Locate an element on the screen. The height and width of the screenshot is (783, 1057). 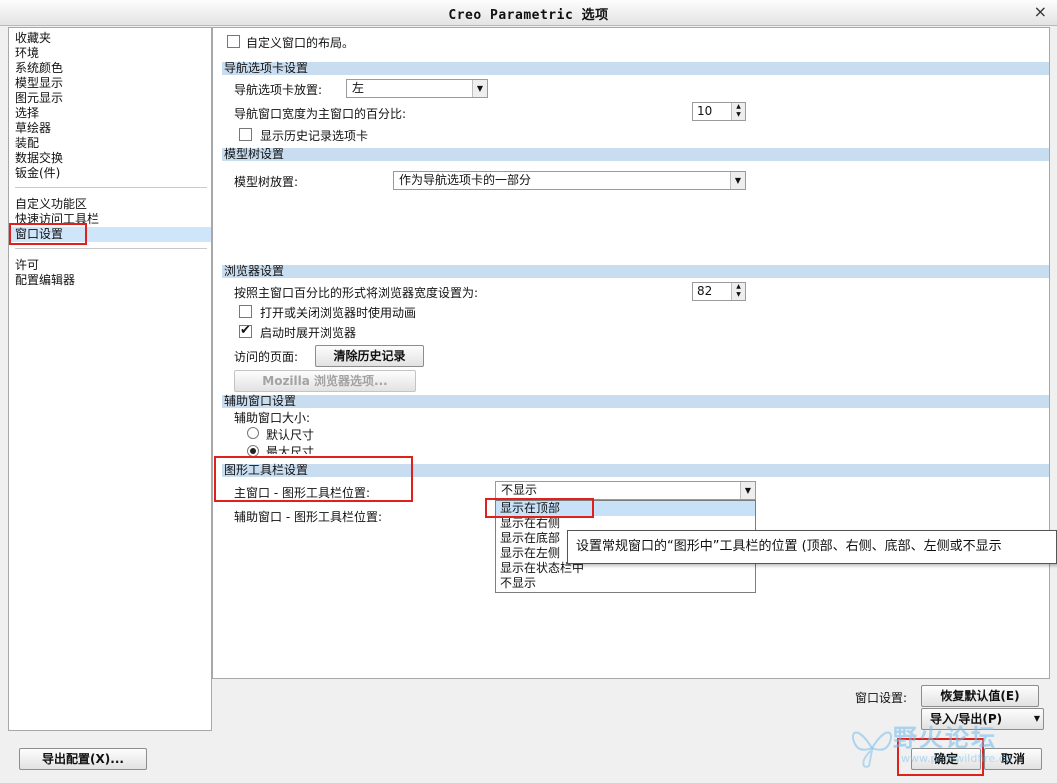
import-export-label: 导入/导出(P) is located at coordinates (966, 719).